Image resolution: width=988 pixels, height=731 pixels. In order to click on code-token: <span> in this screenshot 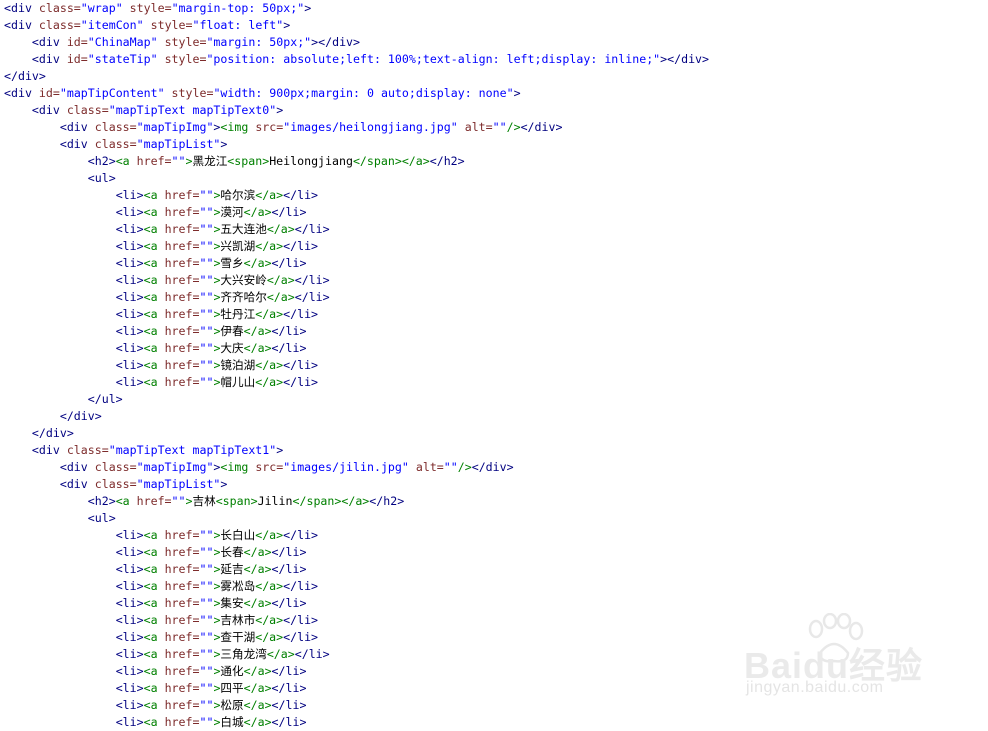, I will do `click(236, 501)`.